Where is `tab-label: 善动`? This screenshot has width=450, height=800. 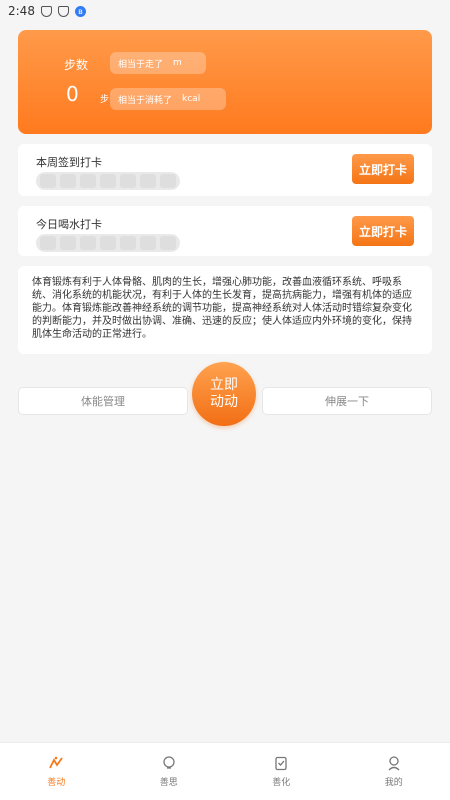
tab-label: 善动 is located at coordinates (56, 783).